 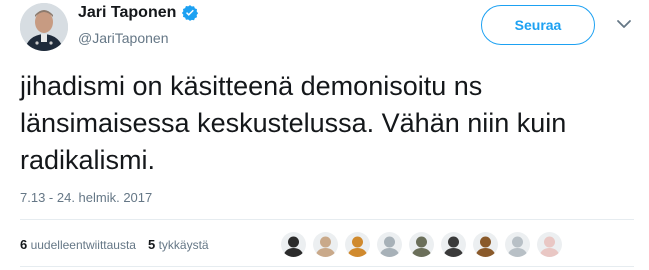 I want to click on liker-avatar-7-icon, so click(x=485, y=244).